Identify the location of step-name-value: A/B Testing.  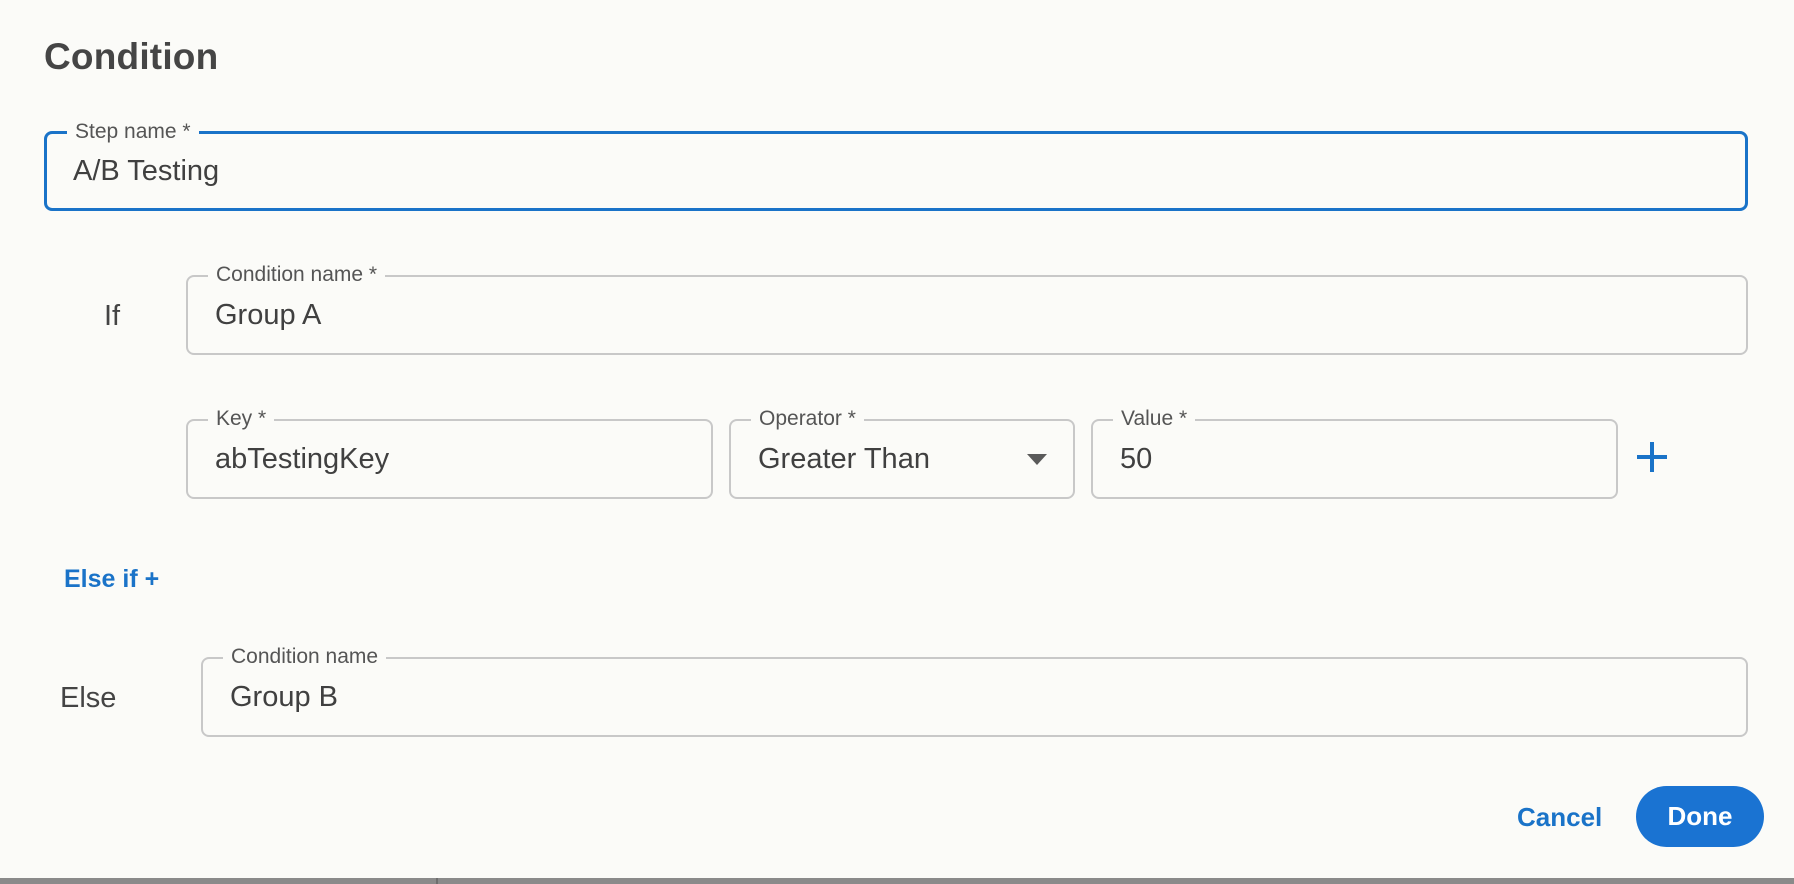
(146, 171).